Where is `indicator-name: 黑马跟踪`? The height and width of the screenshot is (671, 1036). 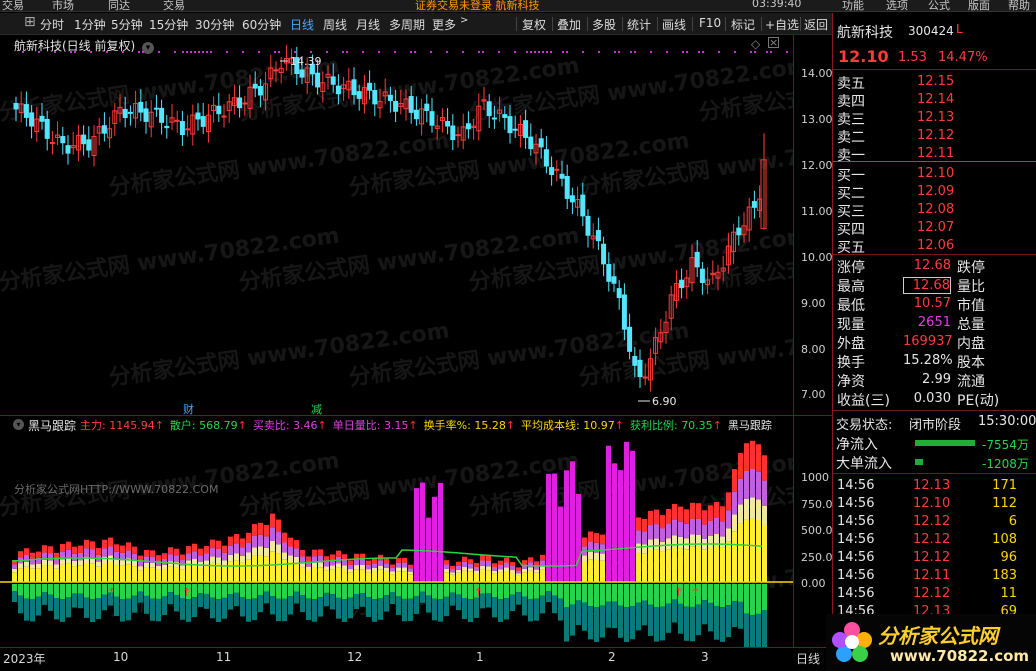
indicator-name: 黑马跟踪 is located at coordinates (52, 425).